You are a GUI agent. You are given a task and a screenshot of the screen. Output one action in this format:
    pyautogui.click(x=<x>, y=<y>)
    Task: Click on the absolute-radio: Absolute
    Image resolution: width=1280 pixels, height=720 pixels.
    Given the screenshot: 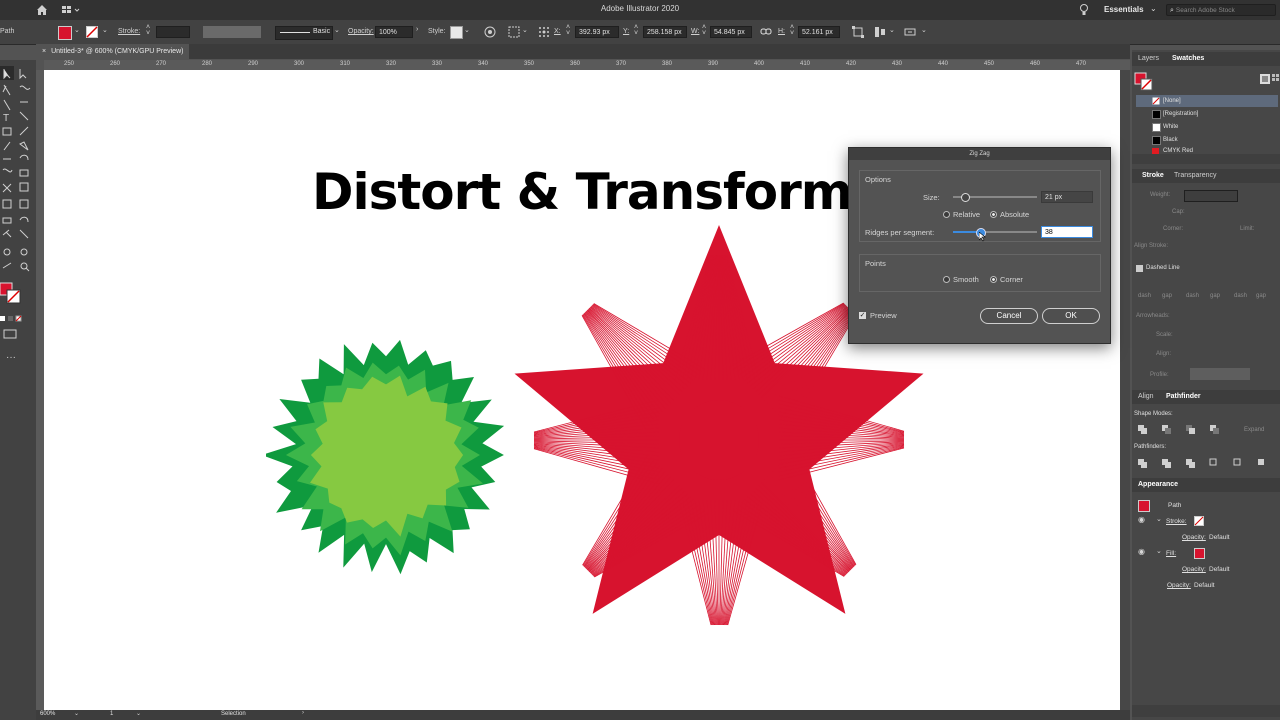 What is the action you would take?
    pyautogui.click(x=1009, y=214)
    